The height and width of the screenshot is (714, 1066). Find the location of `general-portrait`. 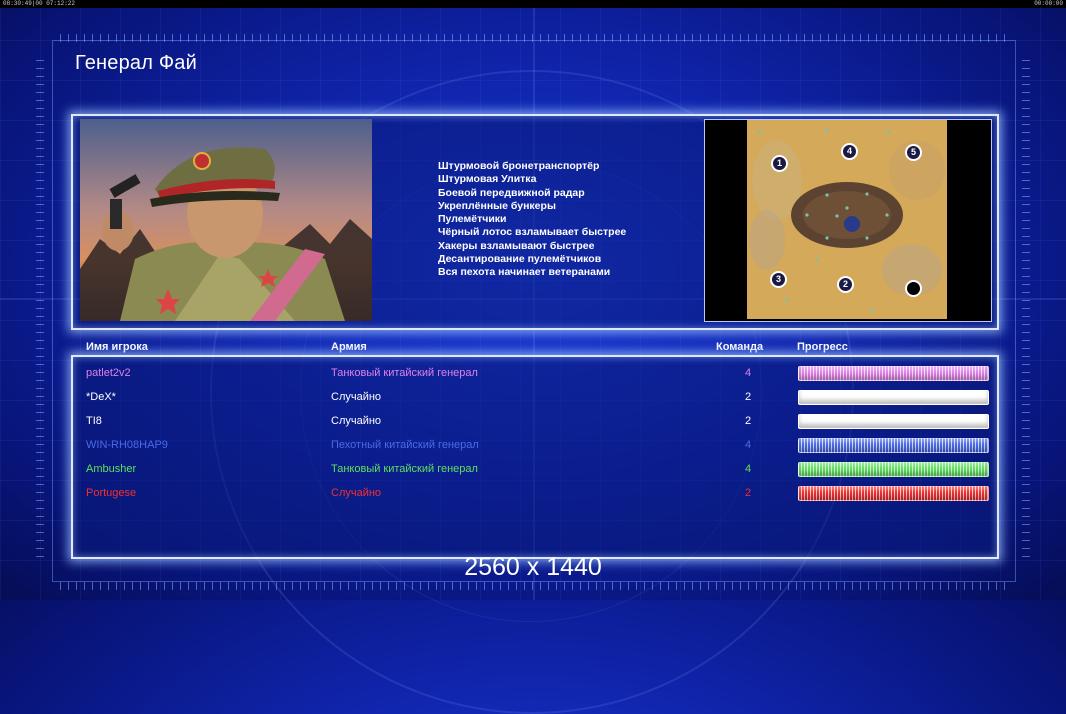

general-portrait is located at coordinates (226, 220).